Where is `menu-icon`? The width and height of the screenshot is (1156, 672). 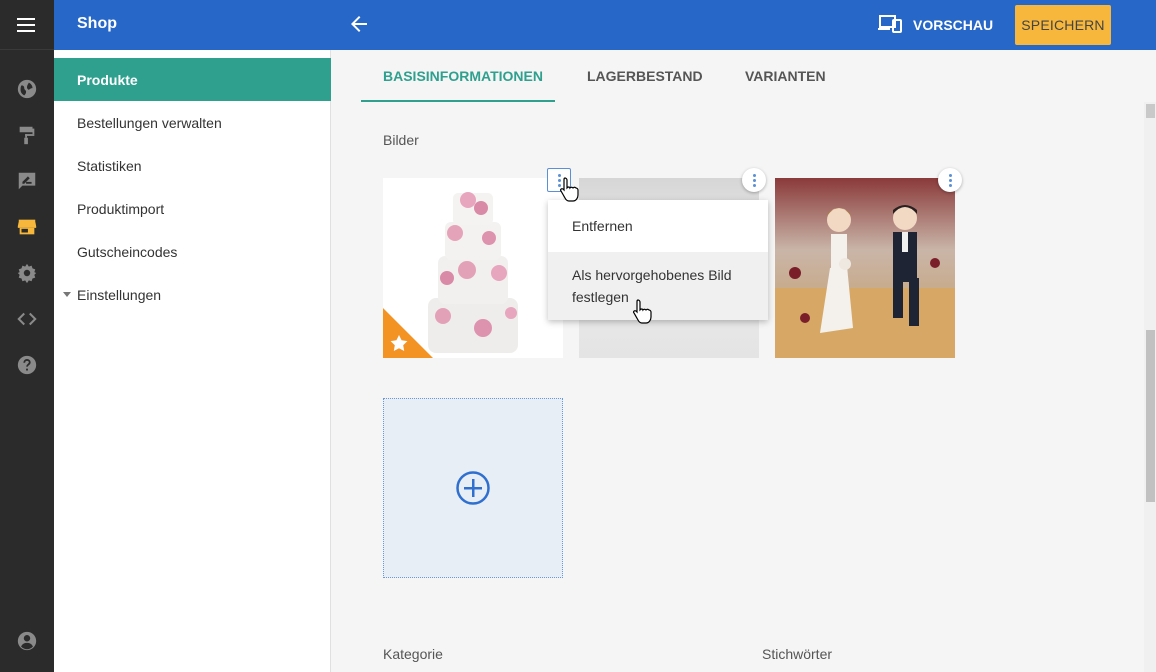 menu-icon is located at coordinates (27, 25).